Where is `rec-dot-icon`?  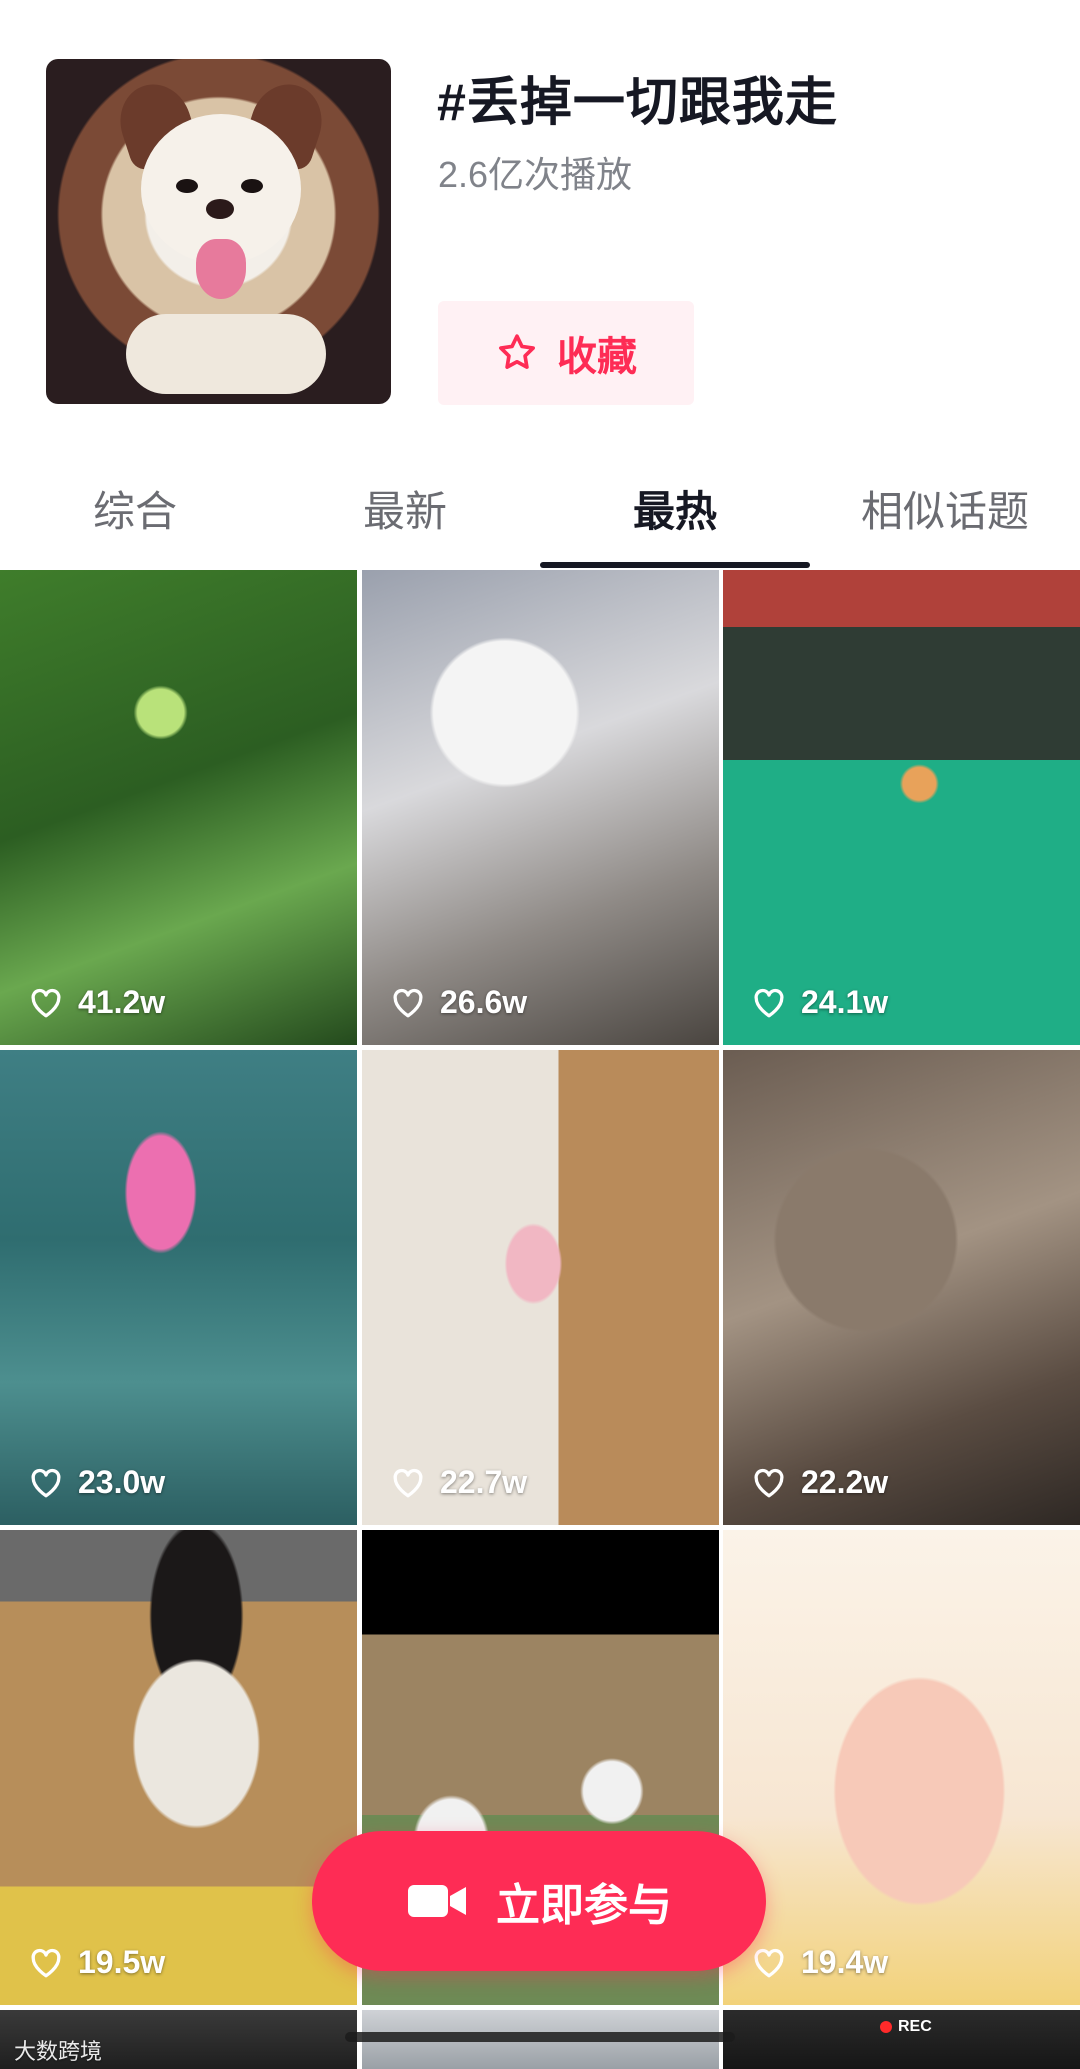 rec-dot-icon is located at coordinates (886, 2027).